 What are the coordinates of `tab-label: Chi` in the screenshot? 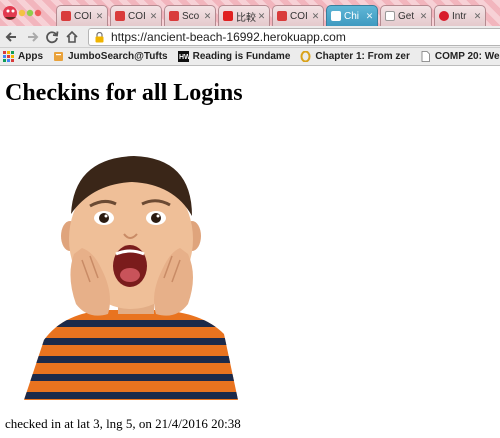 It's located at (352, 16).